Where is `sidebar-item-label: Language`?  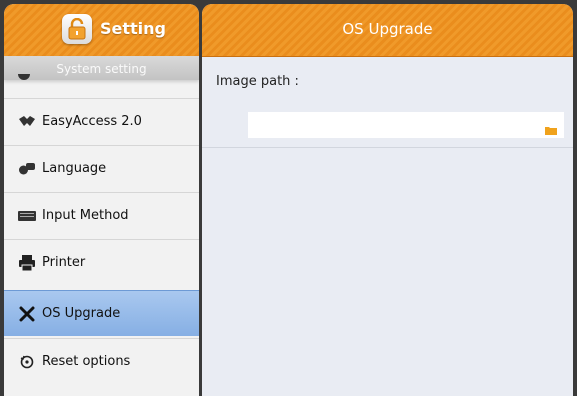
sidebar-item-label: Language is located at coordinates (74, 168).